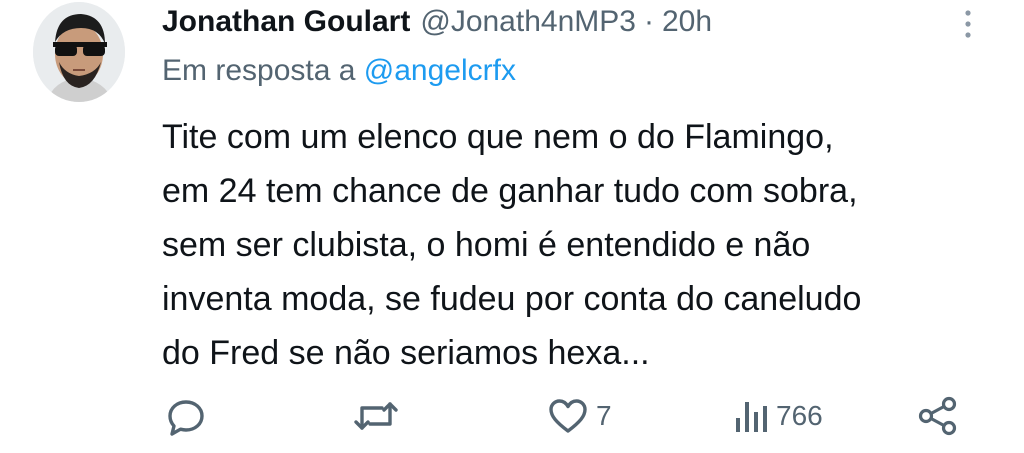  I want to click on like-count: 7, so click(604, 415).